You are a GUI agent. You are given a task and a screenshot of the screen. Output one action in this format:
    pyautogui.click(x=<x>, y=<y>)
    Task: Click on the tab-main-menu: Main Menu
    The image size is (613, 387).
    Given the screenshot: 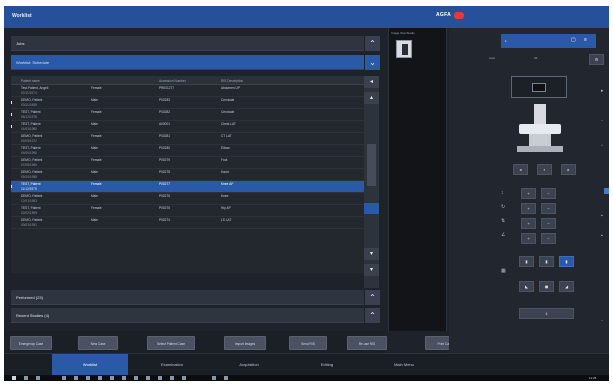 What is the action you would take?
    pyautogui.click(x=404, y=365)
    